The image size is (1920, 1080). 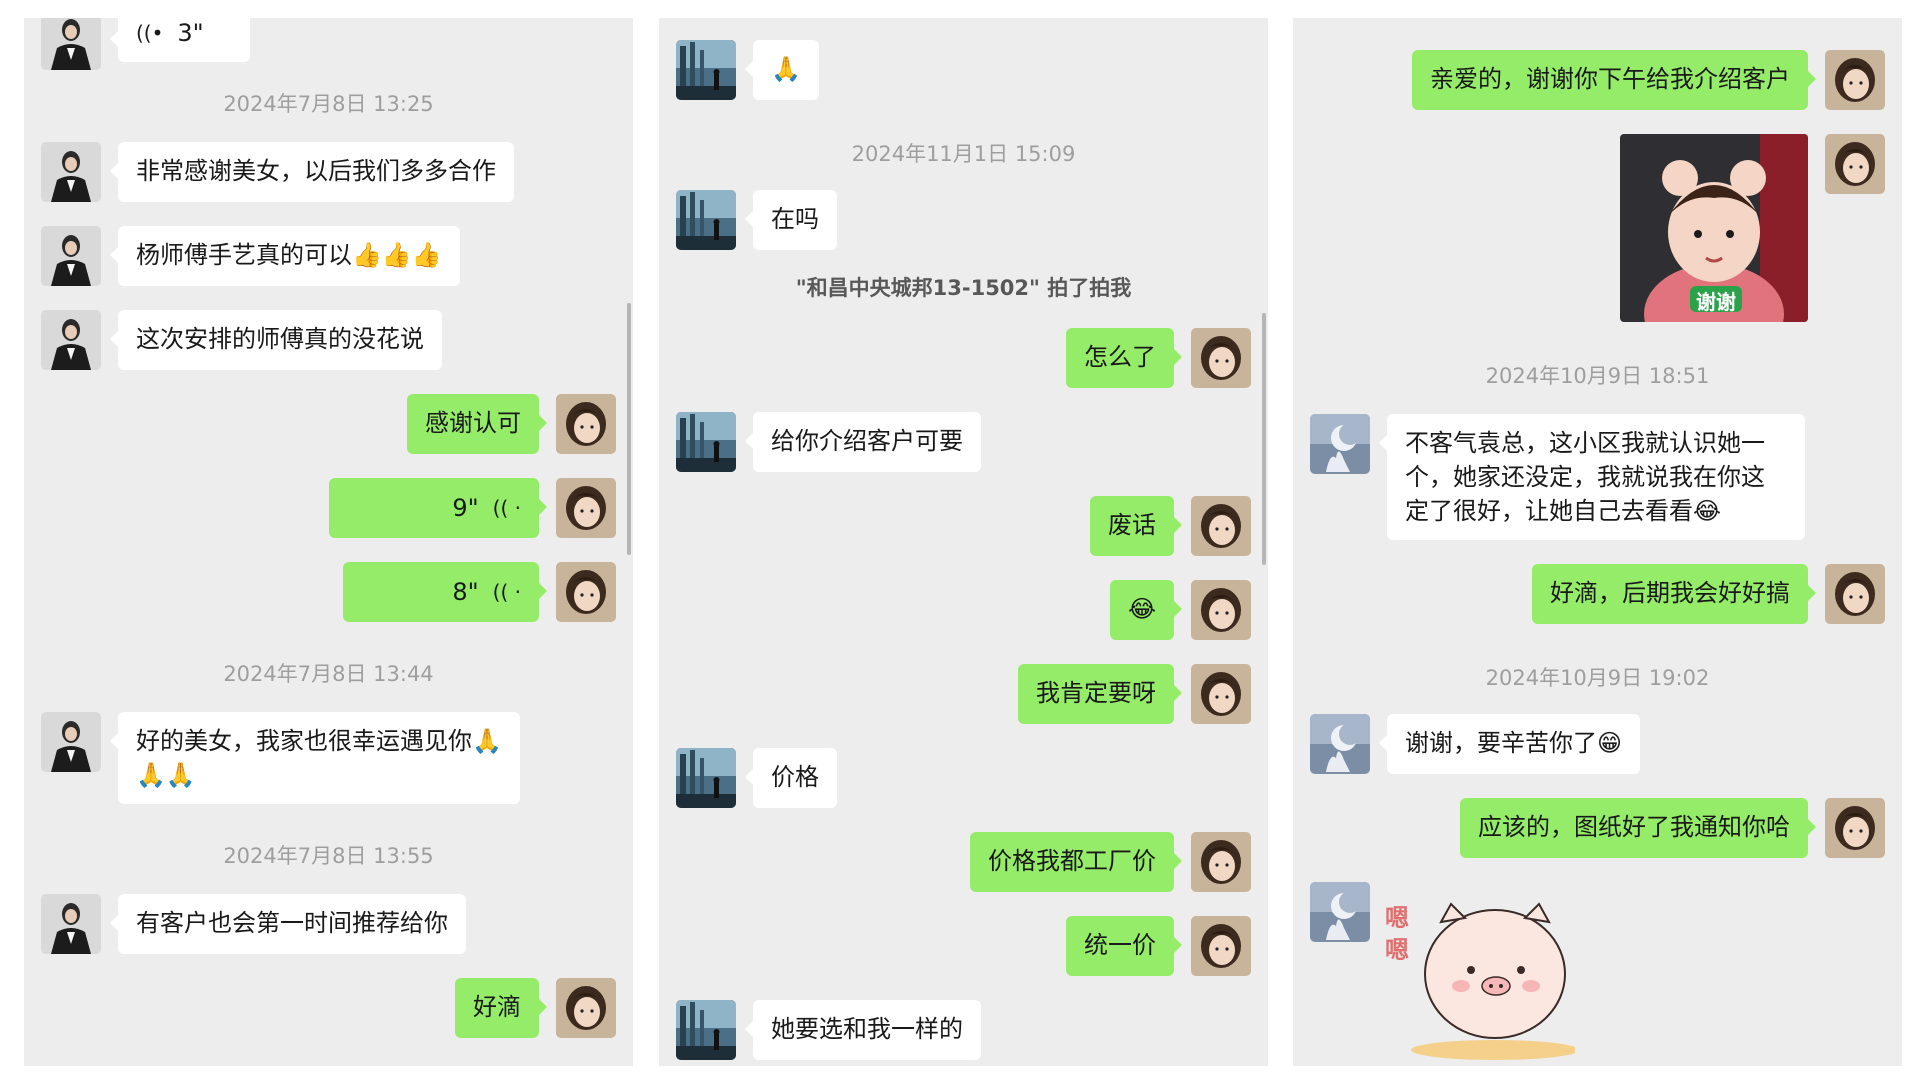 I want to click on message-bubble: 应该的，图纸好了我通知你哈, so click(x=1638, y=828).